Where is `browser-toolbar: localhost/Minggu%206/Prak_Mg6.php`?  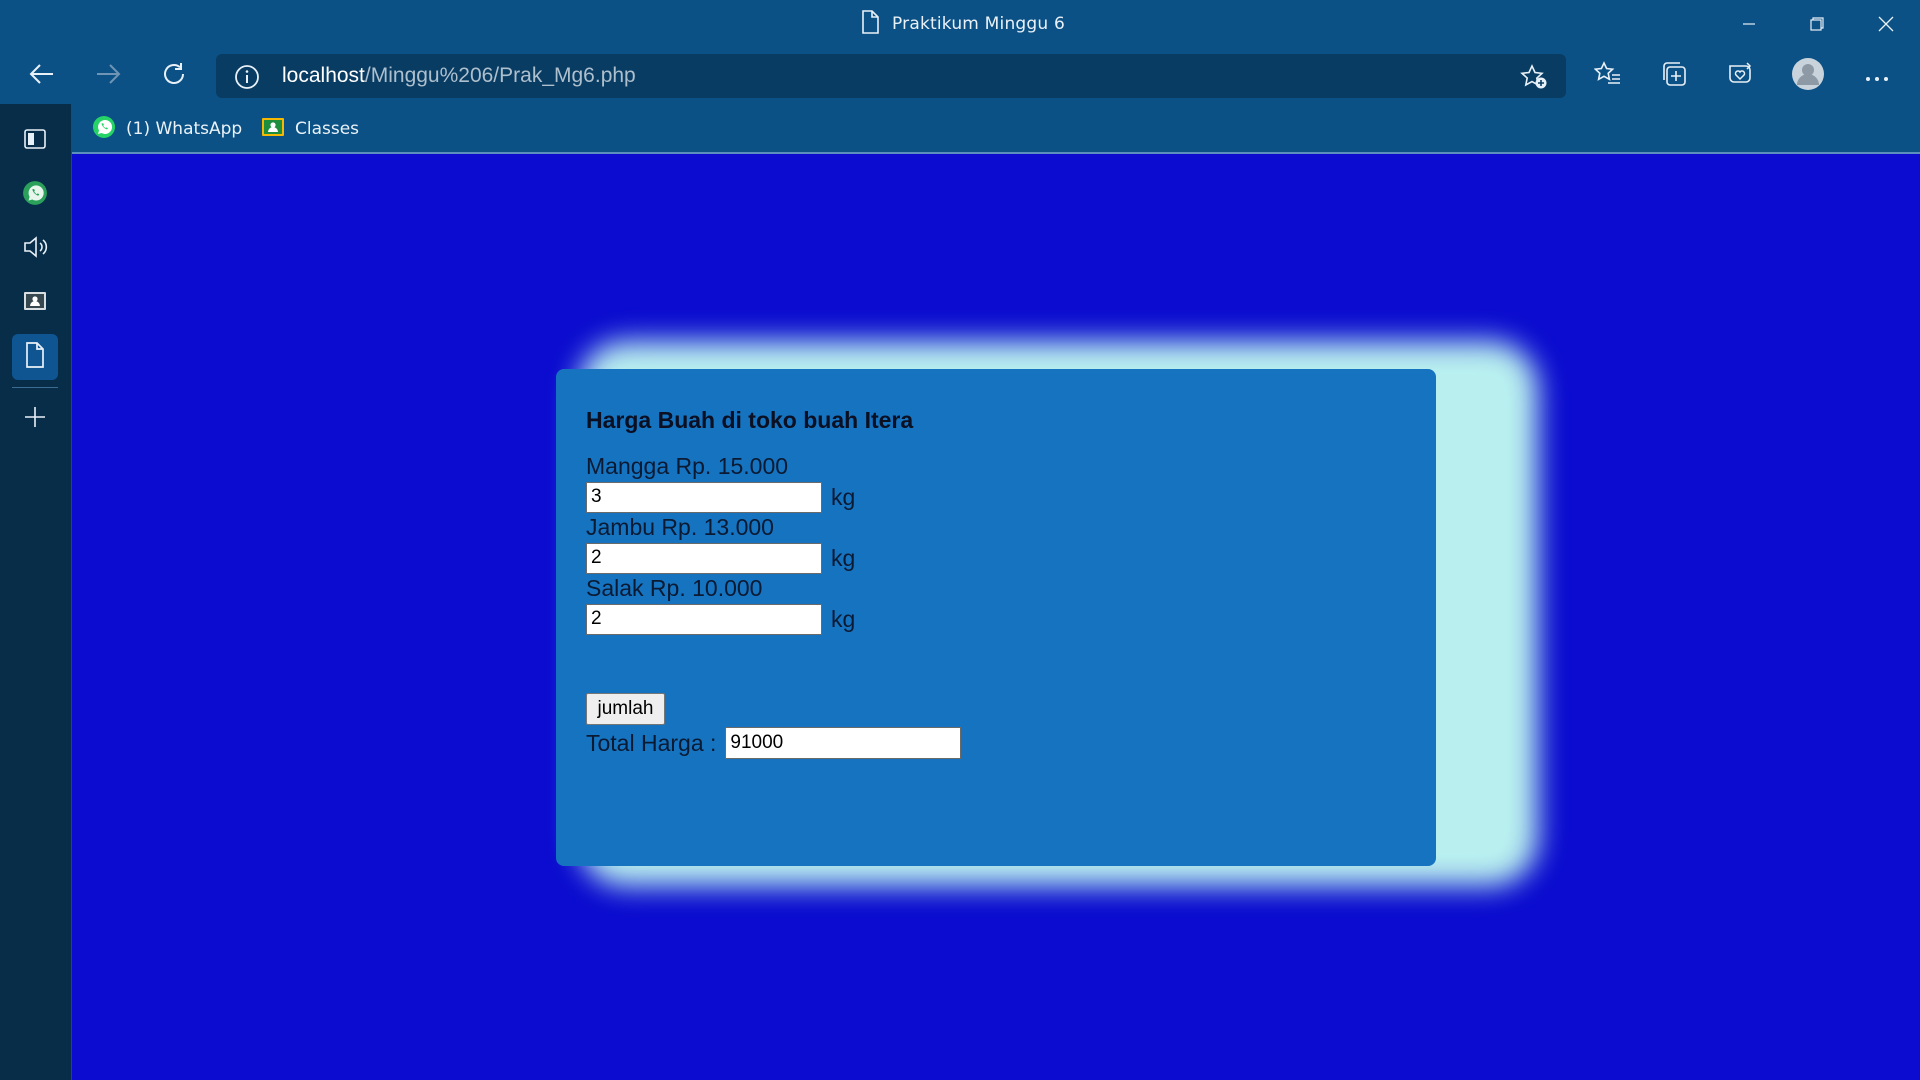
browser-toolbar: localhost/Minggu%206/Prak_Mg6.php is located at coordinates (960, 76).